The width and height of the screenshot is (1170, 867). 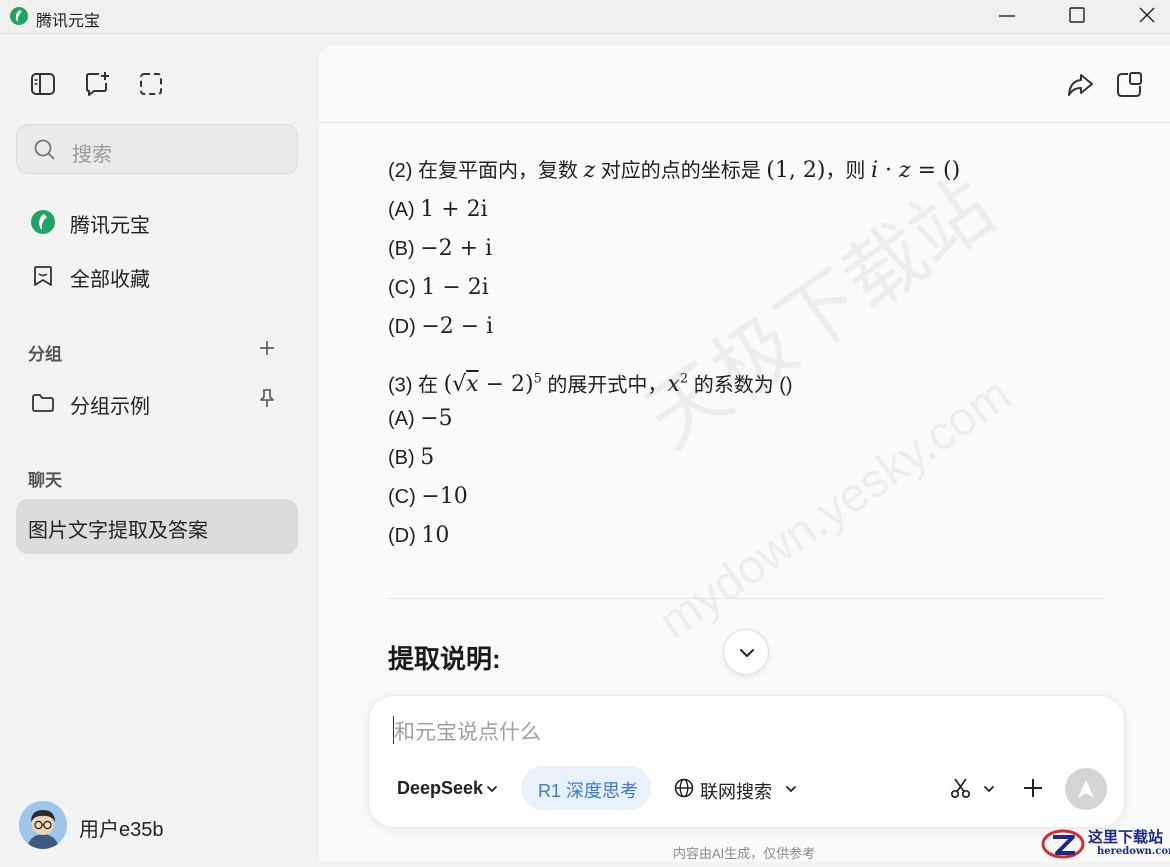 What do you see at coordinates (43, 276) in the screenshot?
I see `bookmark-icon` at bounding box center [43, 276].